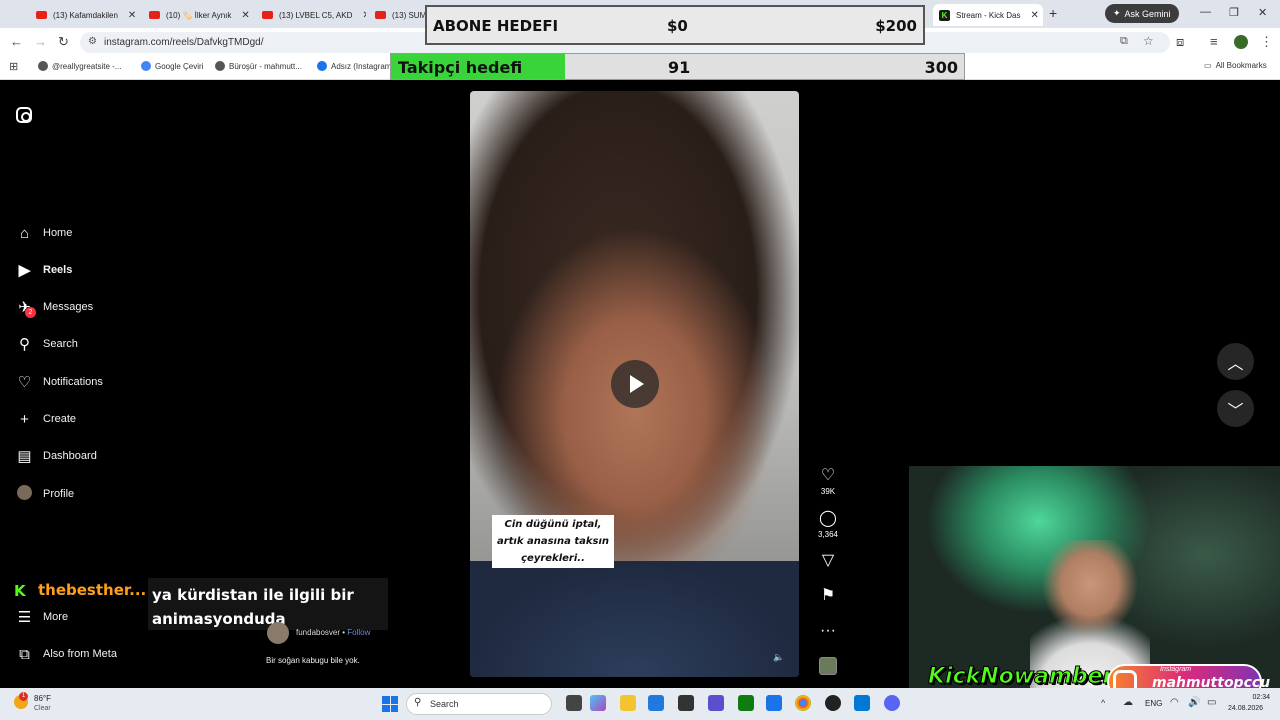 The image size is (1280, 720). I want to click on onedrive-icon: ☁, so click(1128, 702).